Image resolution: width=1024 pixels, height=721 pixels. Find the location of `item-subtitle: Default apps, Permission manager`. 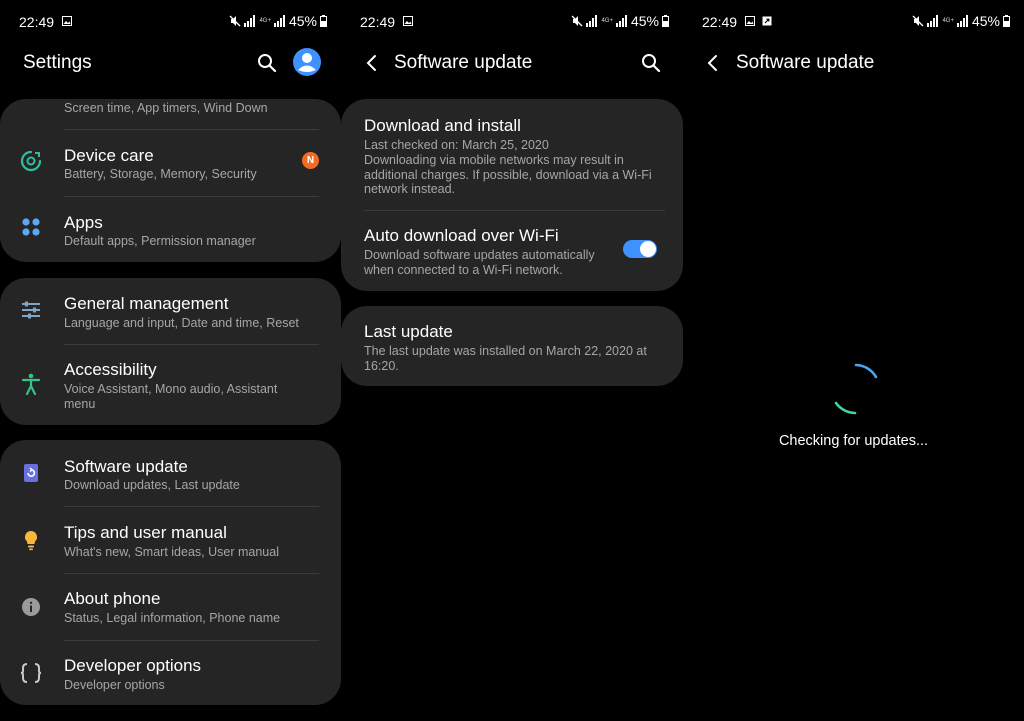

item-subtitle: Default apps, Permission manager is located at coordinates (160, 241).